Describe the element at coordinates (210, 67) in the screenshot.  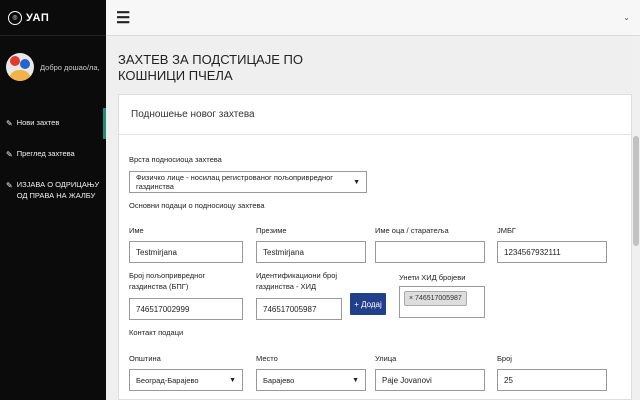
I see `page-title: ЗАХТЕВ ЗА ПОДСТИЦАЈЕ ПО КОШНИЦИ ПЧЕЛА` at that location.